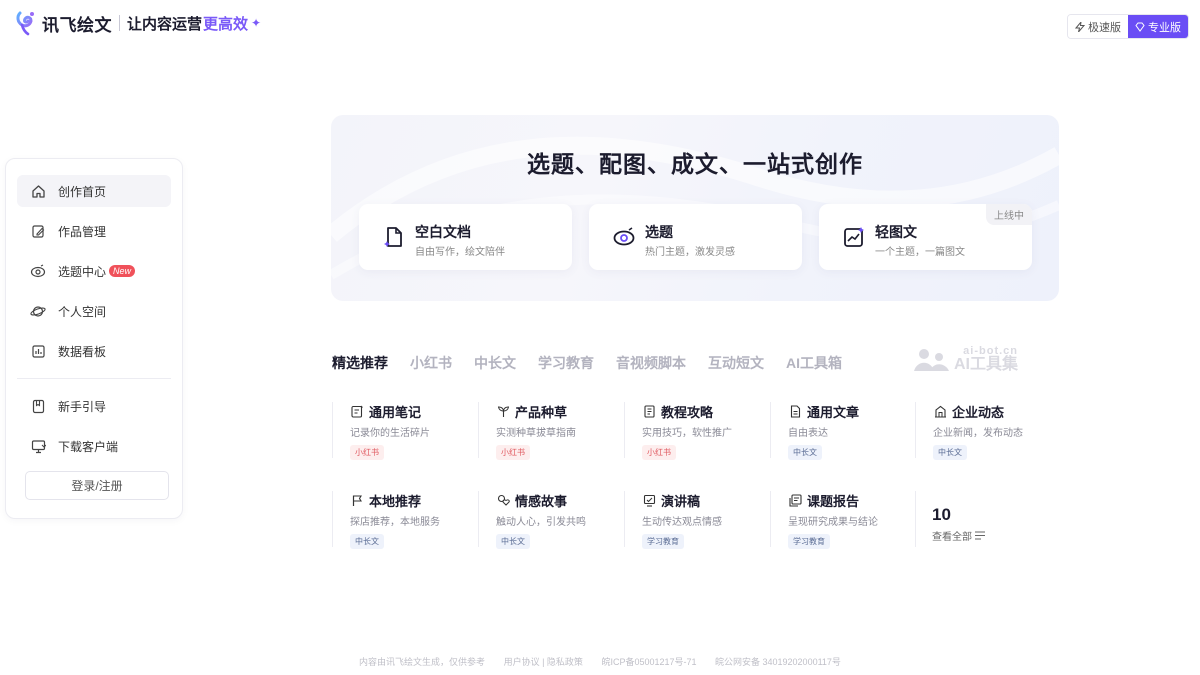 This screenshot has height=675, width=1200. I want to click on tab-xiaohongshu: 小红书, so click(431, 363).